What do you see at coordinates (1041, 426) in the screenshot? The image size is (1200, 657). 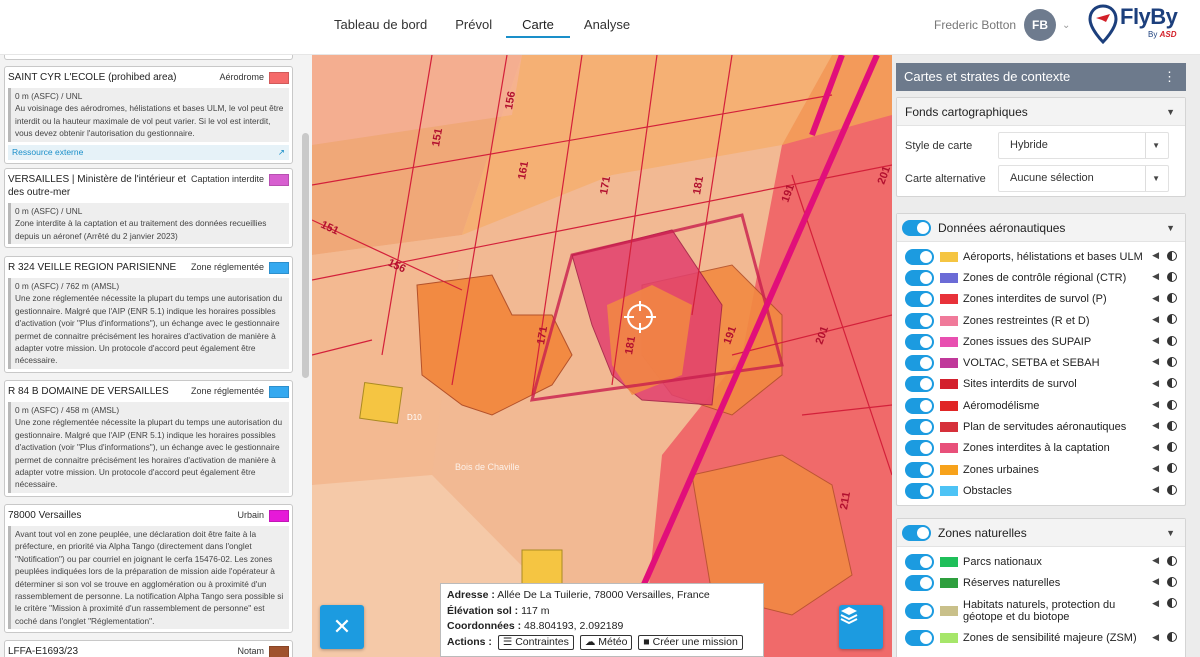 I see `layer-row: Plan de servitudes aéronautiques ◀` at bounding box center [1041, 426].